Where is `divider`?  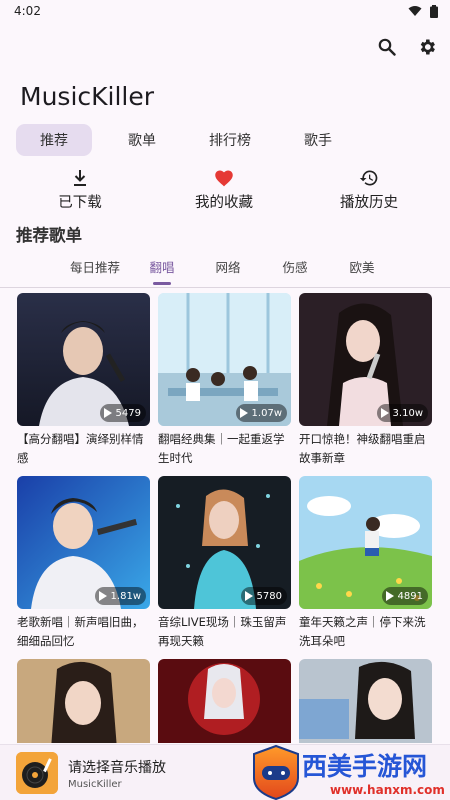
divider is located at coordinates (225, 287).